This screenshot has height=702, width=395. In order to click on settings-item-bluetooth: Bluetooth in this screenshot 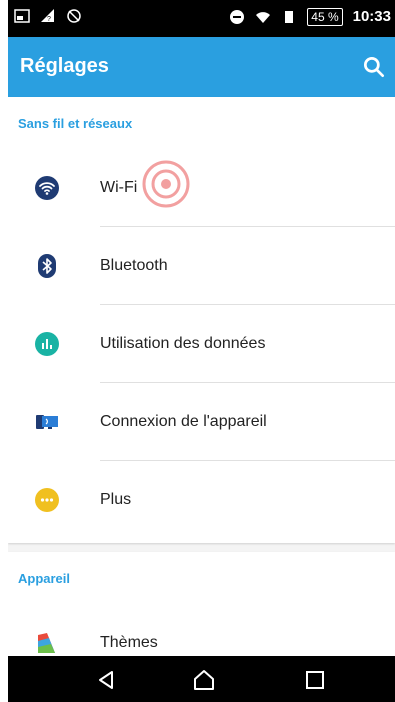, I will do `click(201, 266)`.